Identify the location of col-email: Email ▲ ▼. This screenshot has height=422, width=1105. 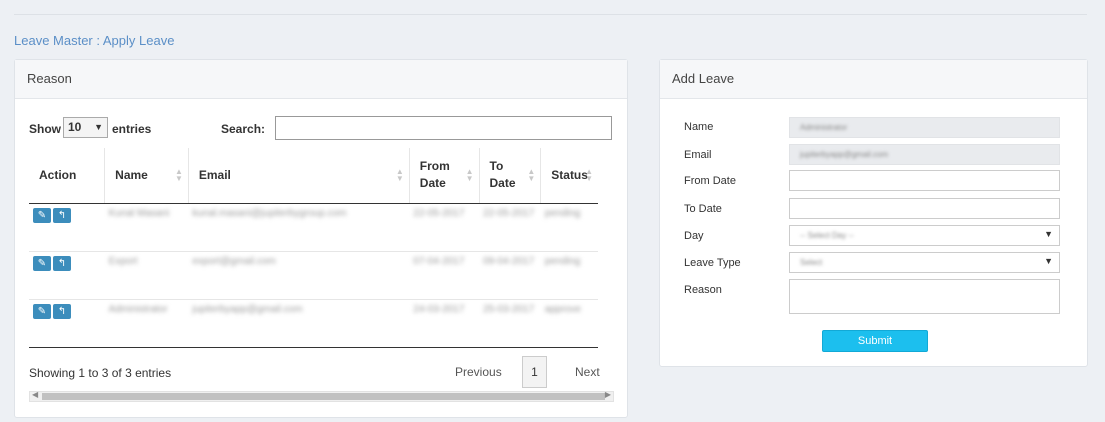
(299, 176).